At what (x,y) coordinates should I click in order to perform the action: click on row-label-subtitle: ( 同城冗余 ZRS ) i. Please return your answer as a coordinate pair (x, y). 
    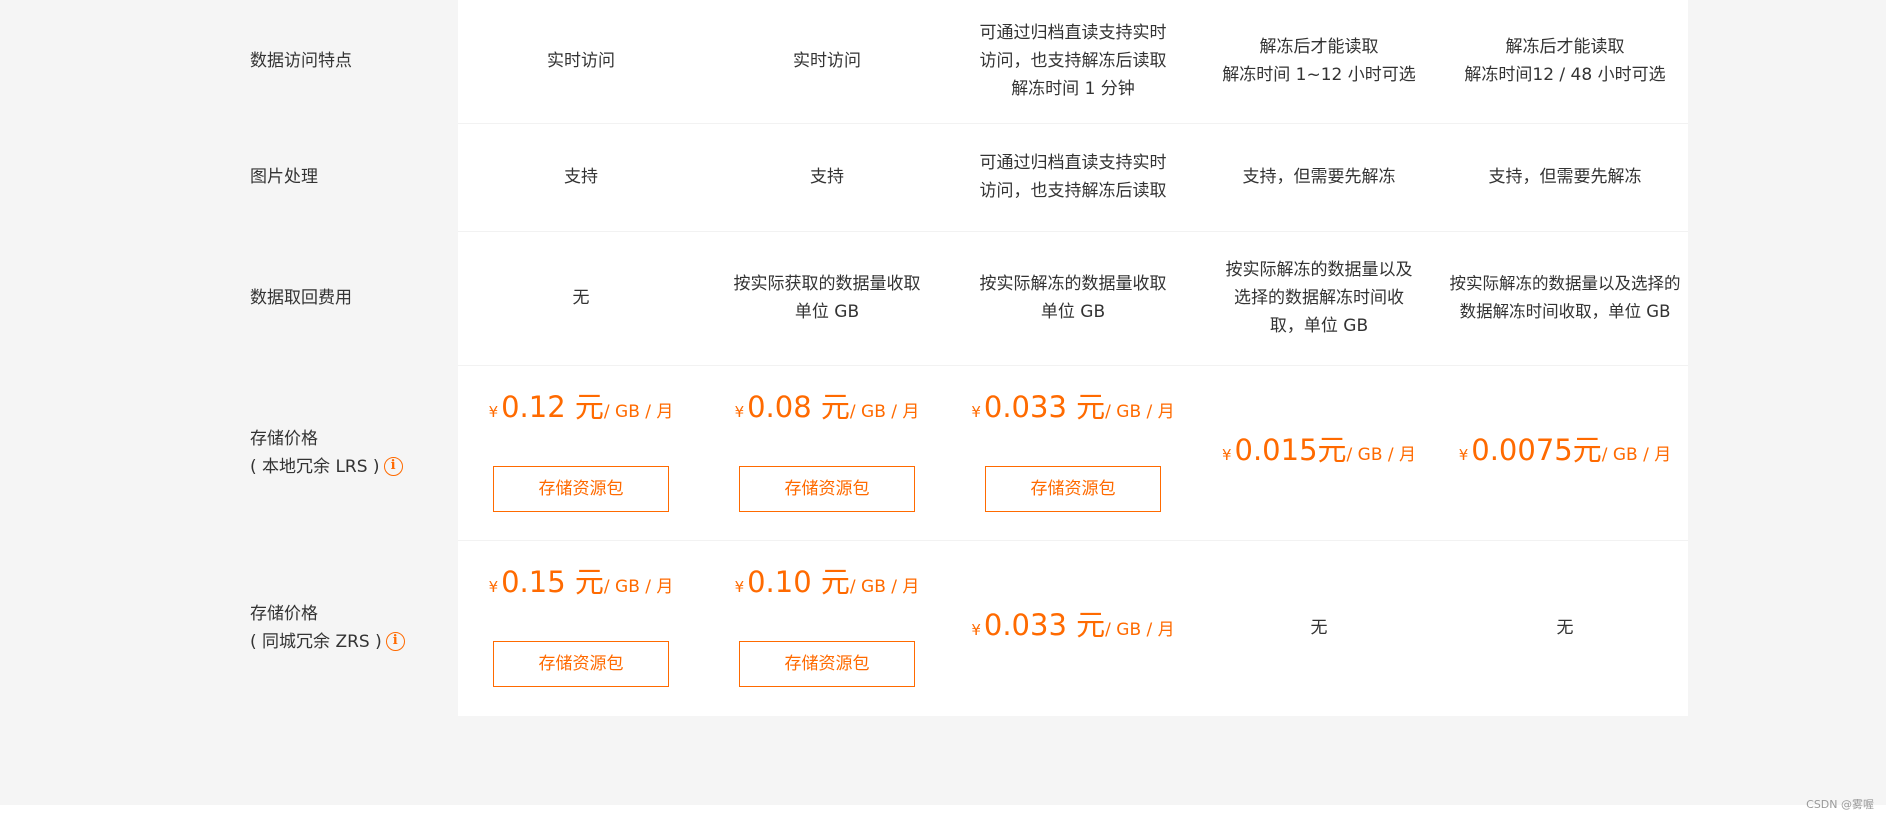
    Looking at the image, I should click on (353, 642).